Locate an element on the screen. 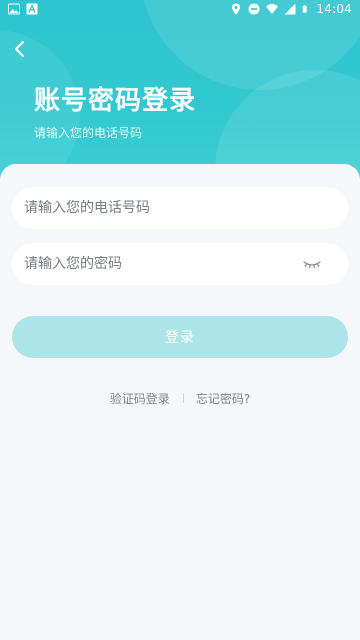 This screenshot has width=360, height=640. forgot-password-link: 忘记密码? is located at coordinates (223, 398).